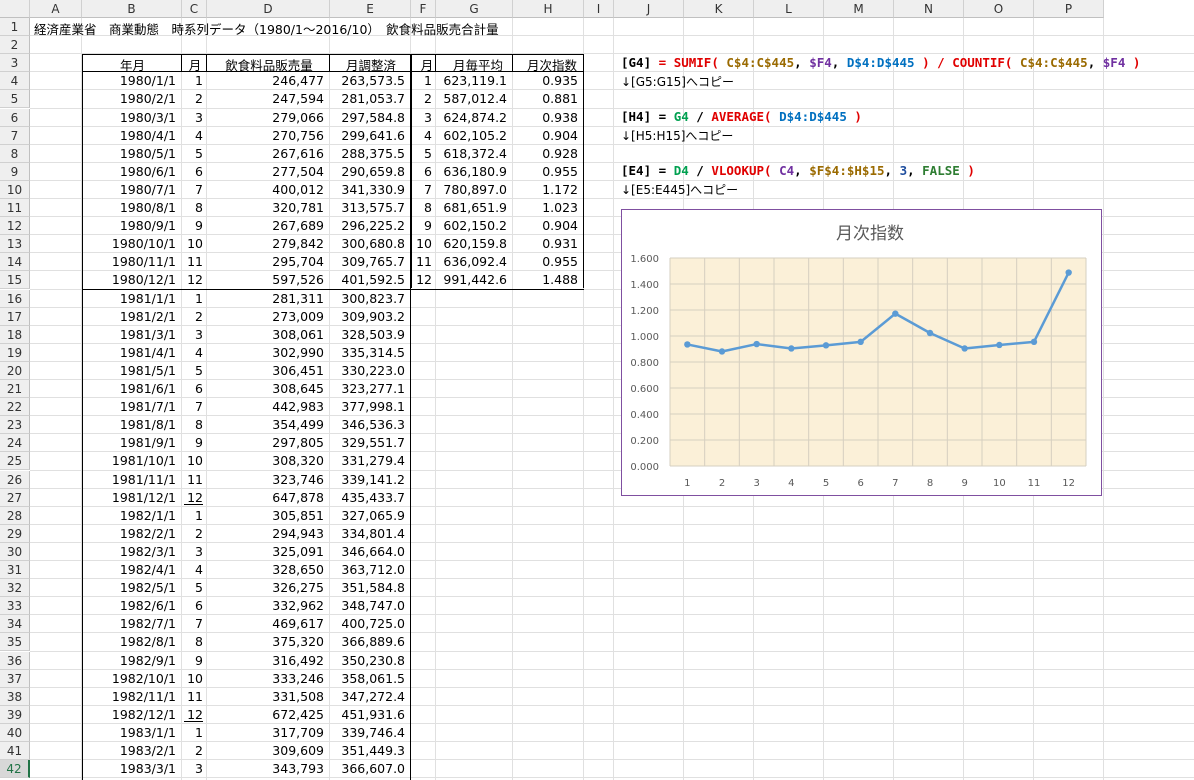 This screenshot has width=1194, height=780. I want to click on adj-cell: 350,230.8, so click(367, 660).